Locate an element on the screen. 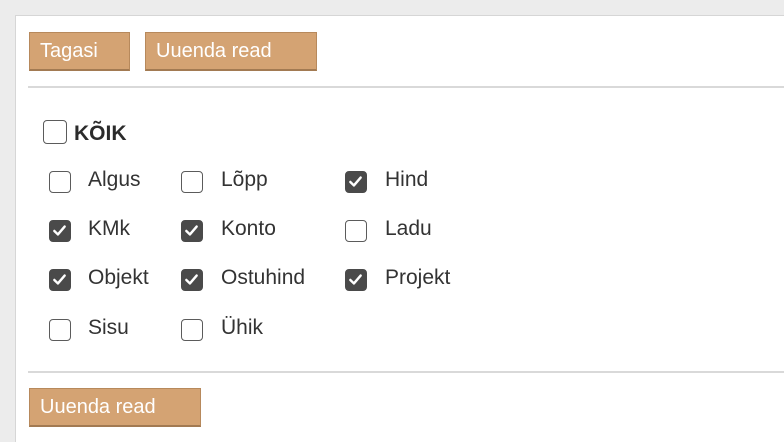 The height and width of the screenshot is (442, 784). checkbox-uhik is located at coordinates (192, 330).